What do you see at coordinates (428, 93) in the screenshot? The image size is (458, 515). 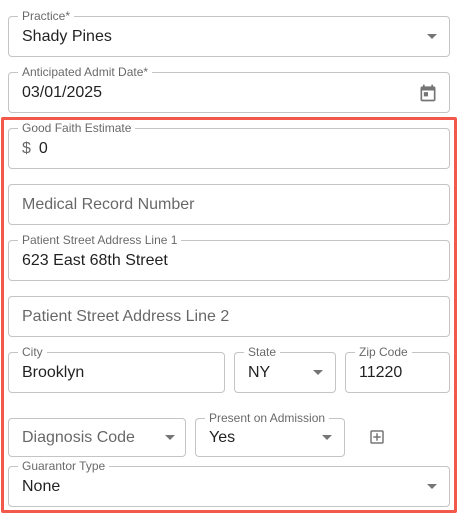 I see `calendar-icon` at bounding box center [428, 93].